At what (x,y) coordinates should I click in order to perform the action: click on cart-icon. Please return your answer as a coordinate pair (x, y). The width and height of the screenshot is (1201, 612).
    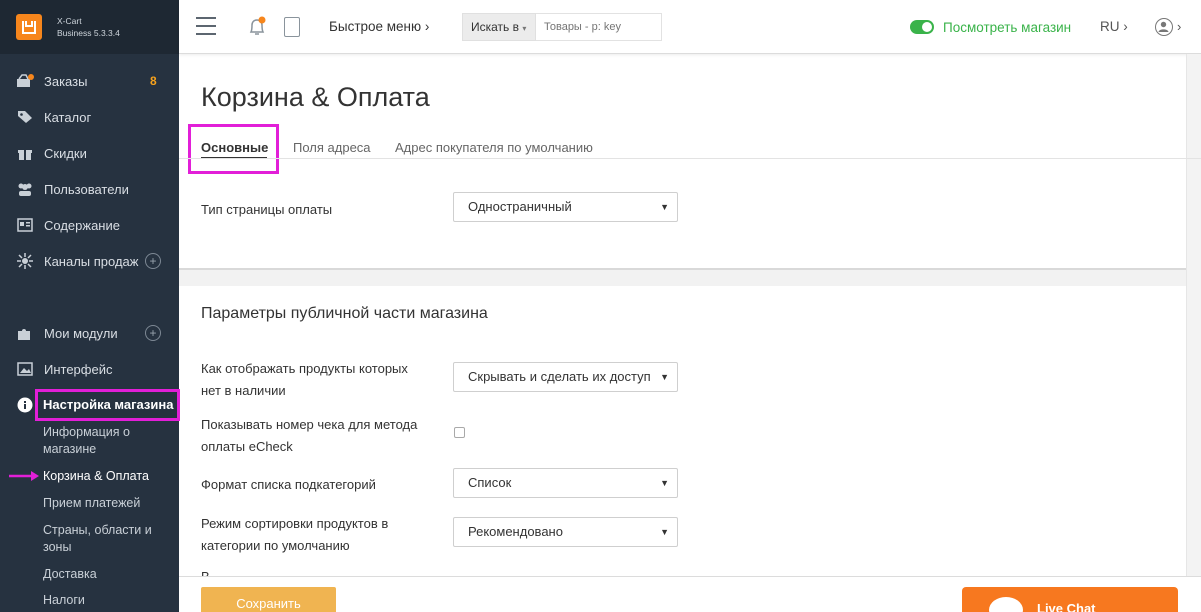
    Looking at the image, I should click on (25, 81).